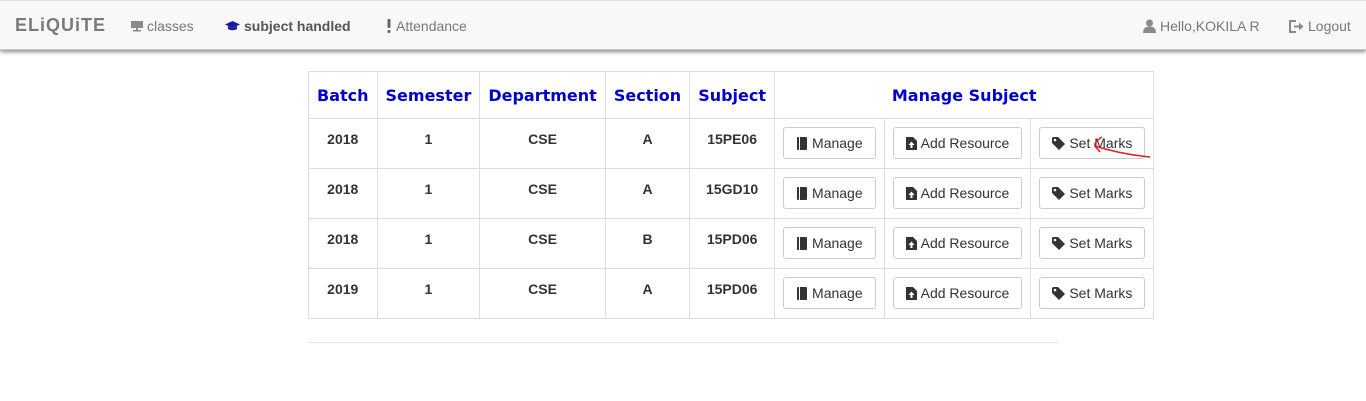 This screenshot has height=401, width=1366. I want to click on logout-link: Logout, so click(1320, 26).